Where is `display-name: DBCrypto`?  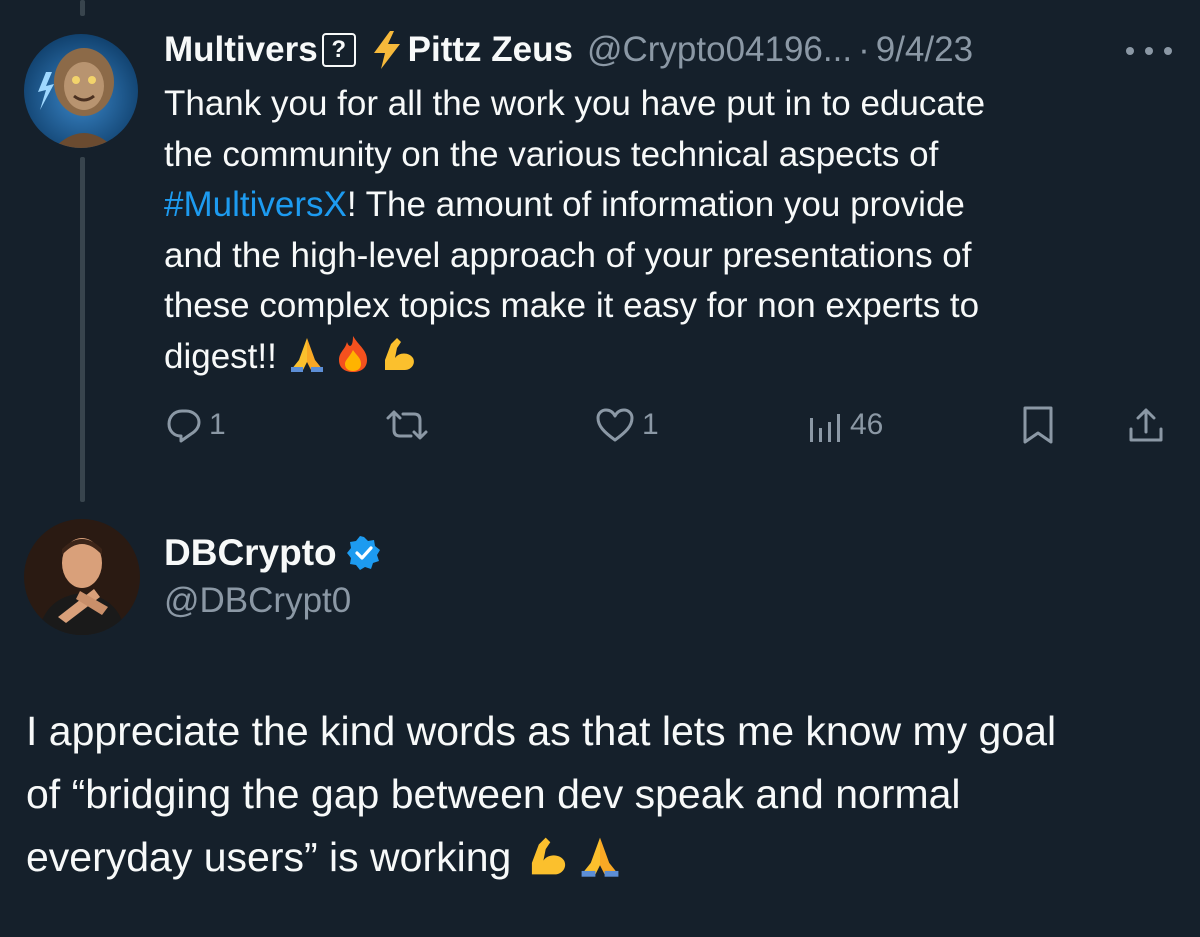 display-name: DBCrypto is located at coordinates (272, 553).